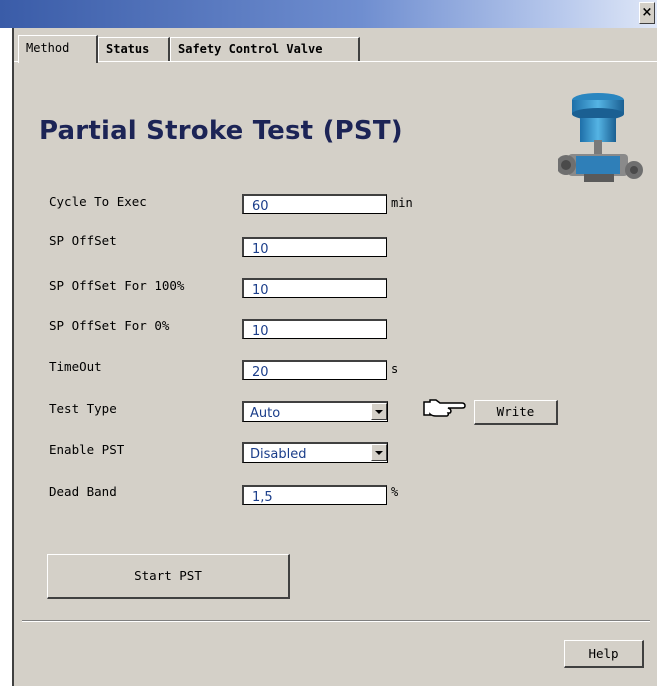 The image size is (657, 686). Describe the element at coordinates (265, 49) in the screenshot. I see `tab-safety-control-valve: Safety Control Valve` at that location.